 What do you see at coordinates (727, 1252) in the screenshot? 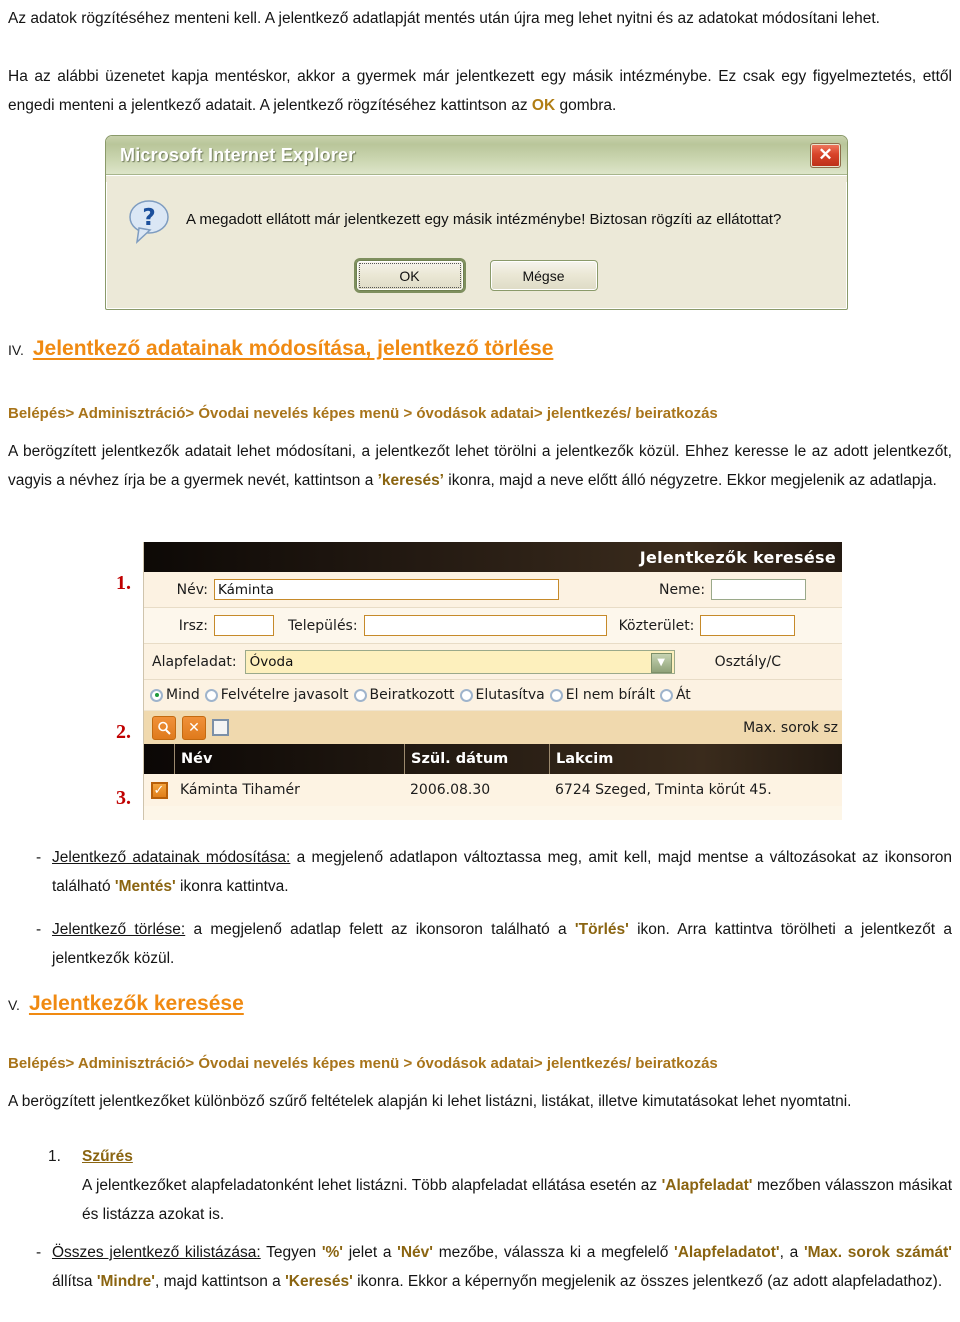
I see `alapfeladatot-keyword: 'Alapfeladatot'` at bounding box center [727, 1252].